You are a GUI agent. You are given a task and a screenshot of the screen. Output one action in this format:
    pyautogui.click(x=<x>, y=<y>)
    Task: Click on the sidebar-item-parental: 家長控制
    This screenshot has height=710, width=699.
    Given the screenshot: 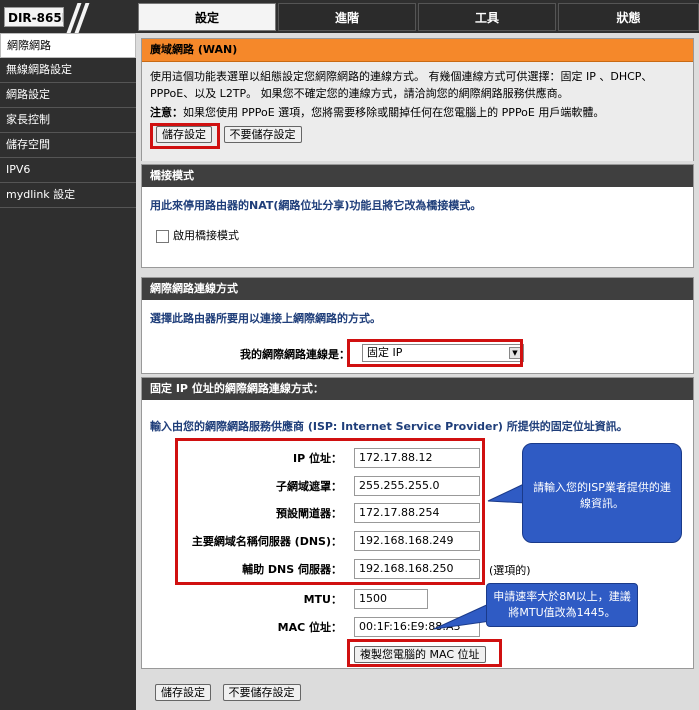 What is the action you would take?
    pyautogui.click(x=68, y=120)
    